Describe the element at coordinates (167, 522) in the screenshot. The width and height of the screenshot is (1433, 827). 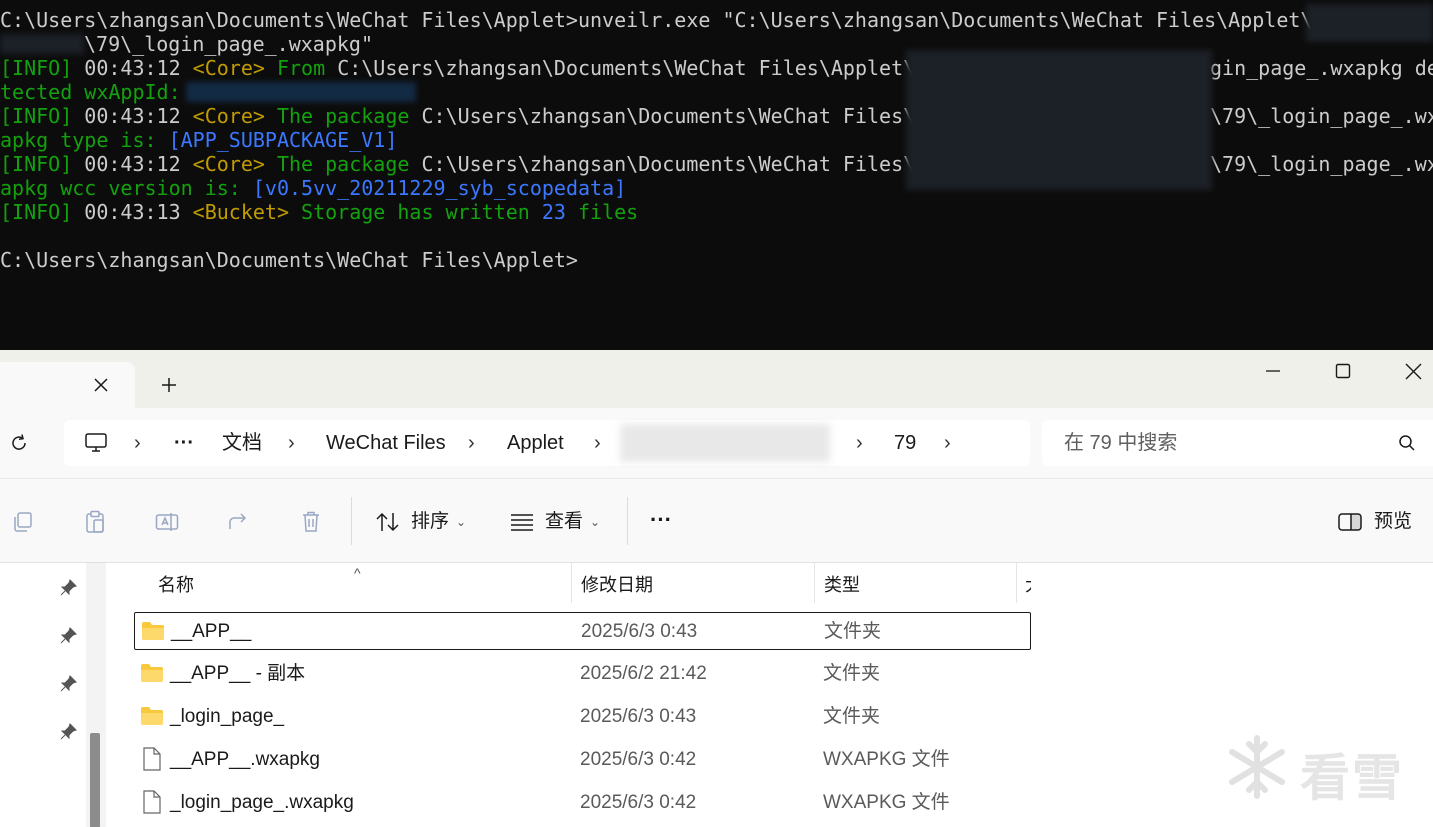
I see `rename-icon` at that location.